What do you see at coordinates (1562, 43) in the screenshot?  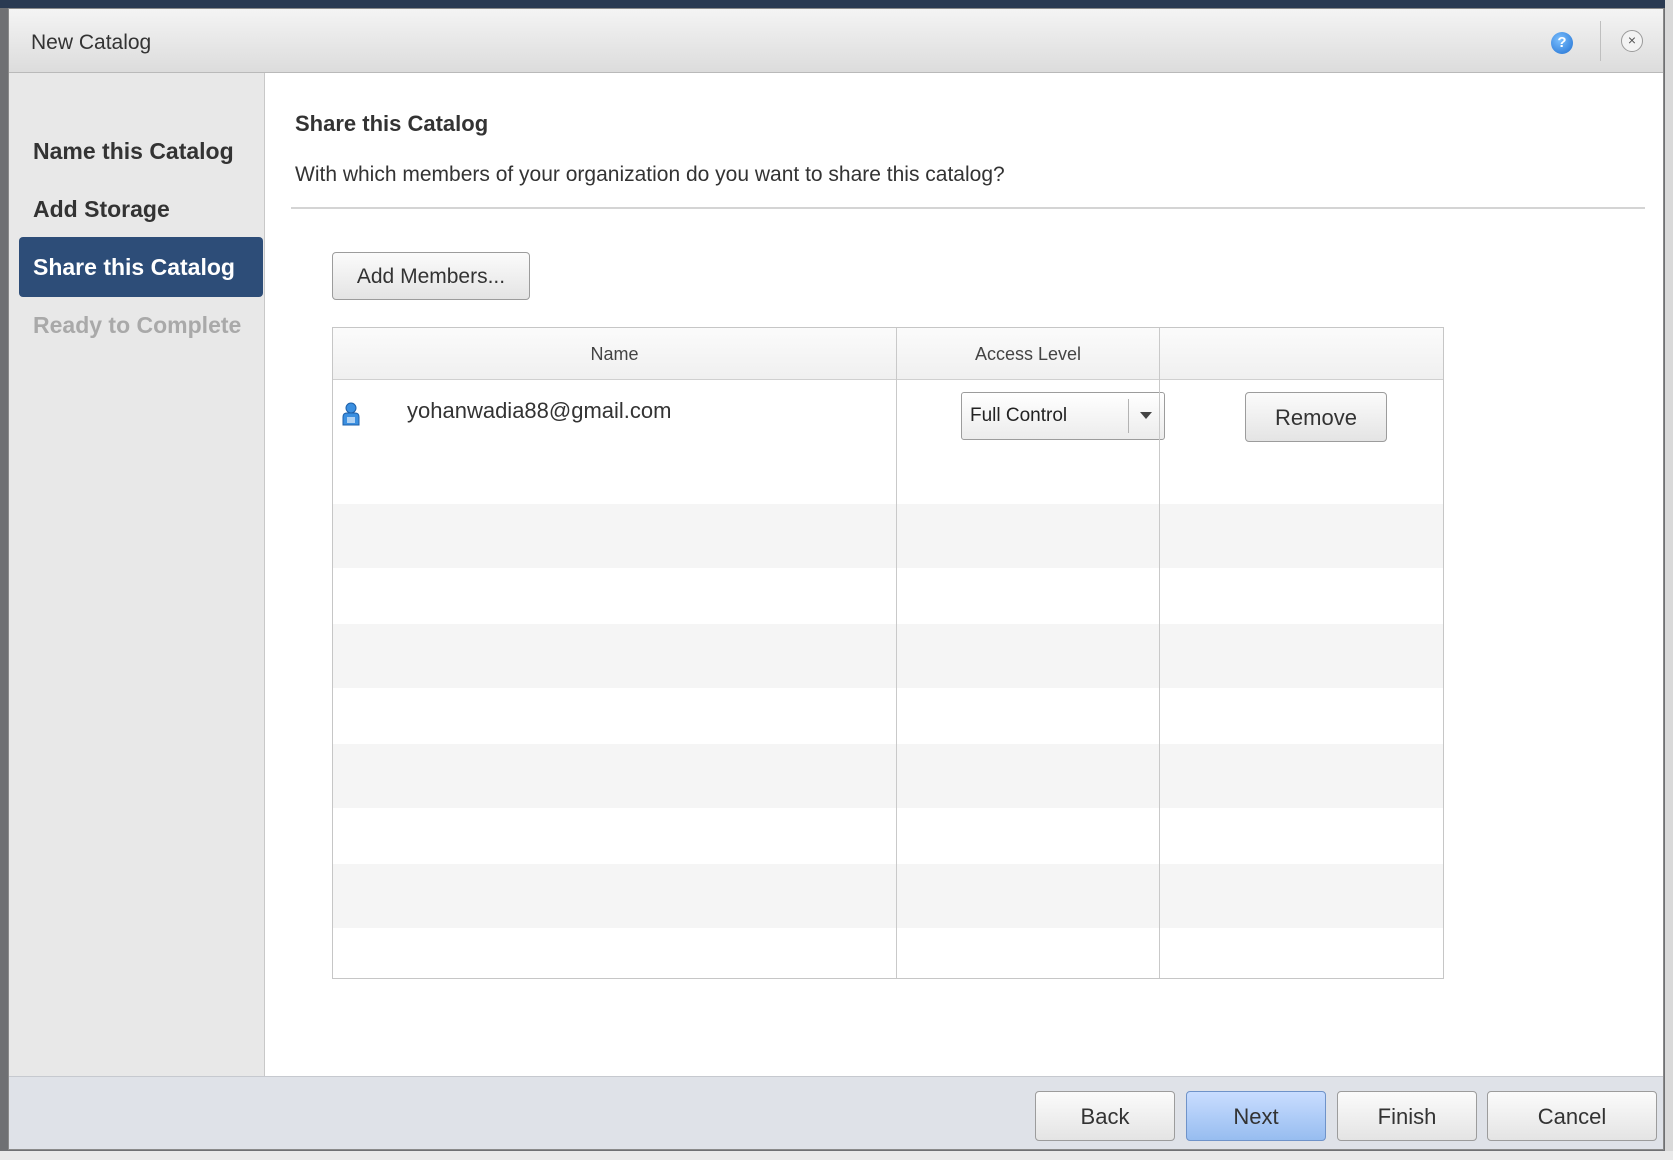 I see `help-icon: ?` at bounding box center [1562, 43].